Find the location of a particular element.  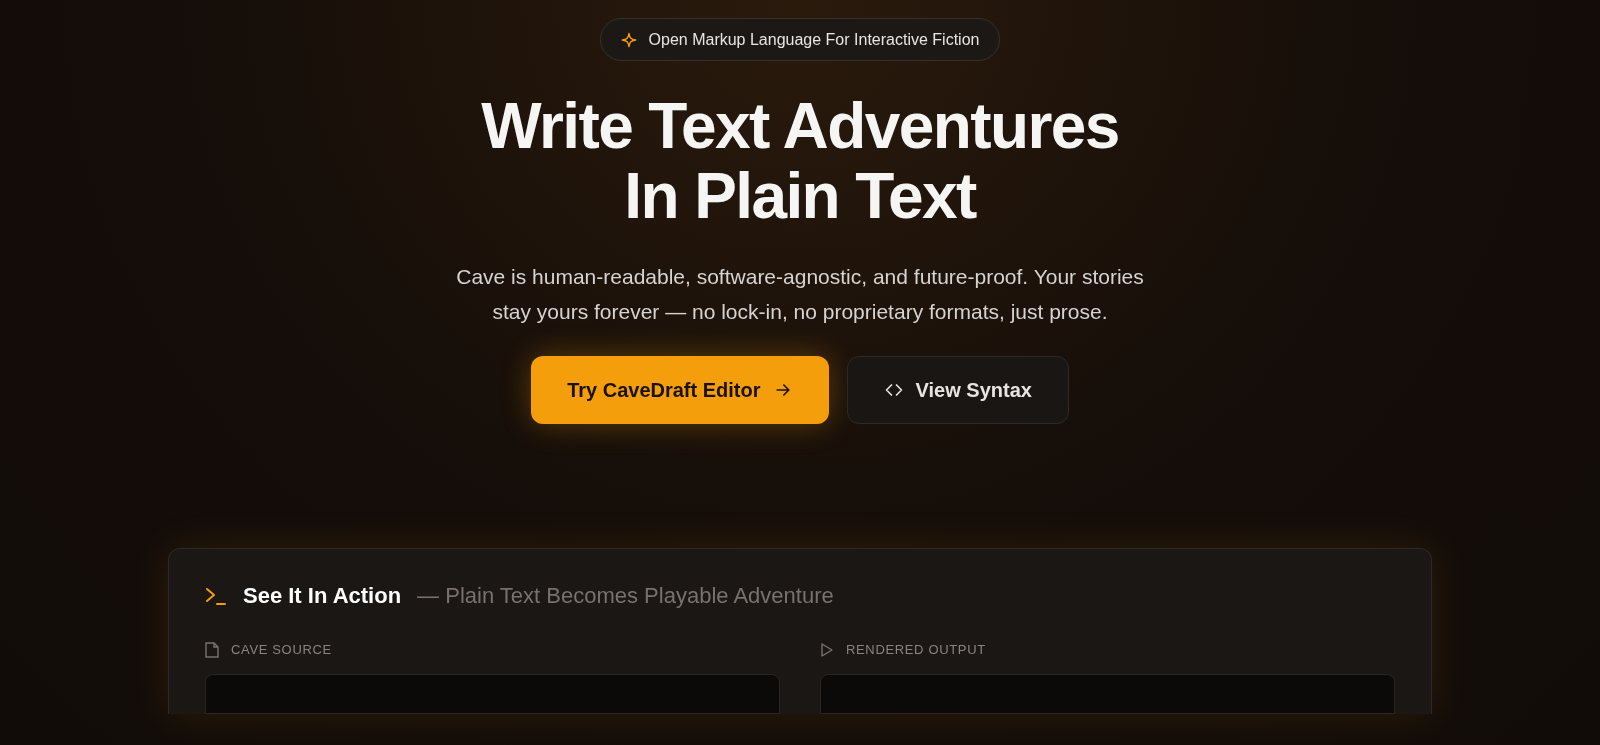

terminal-icon is located at coordinates (216, 595).